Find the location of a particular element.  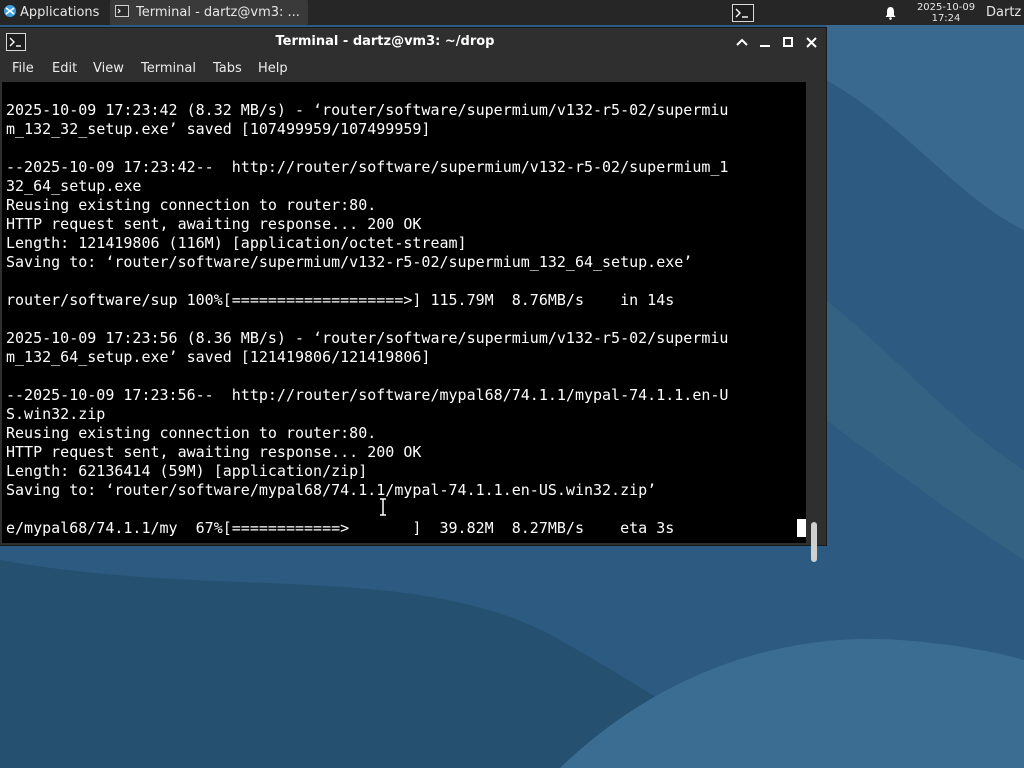

clock: 2025-10-09 17:24 is located at coordinates (946, 12).